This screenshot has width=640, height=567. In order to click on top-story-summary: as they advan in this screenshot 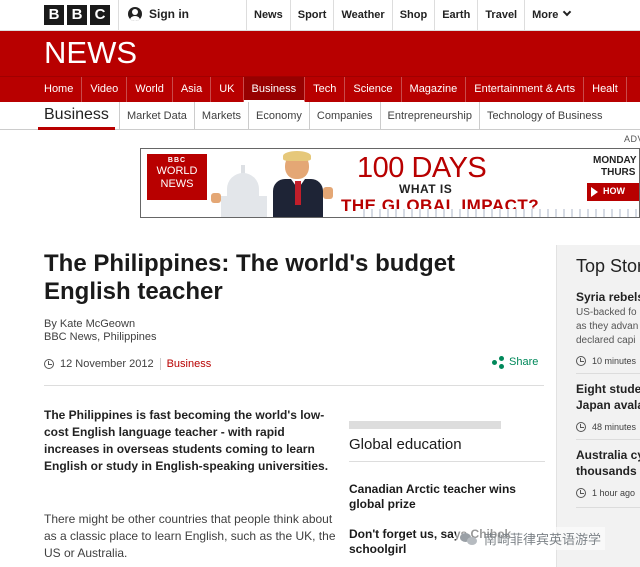, I will do `click(607, 326)`.